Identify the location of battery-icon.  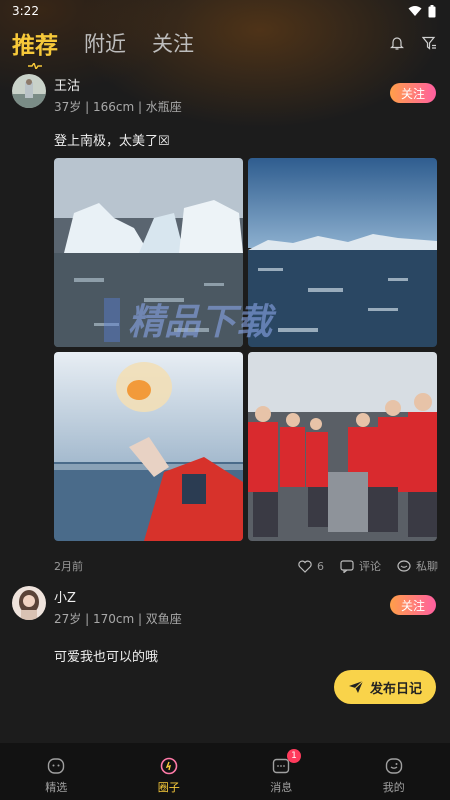
(432, 10).